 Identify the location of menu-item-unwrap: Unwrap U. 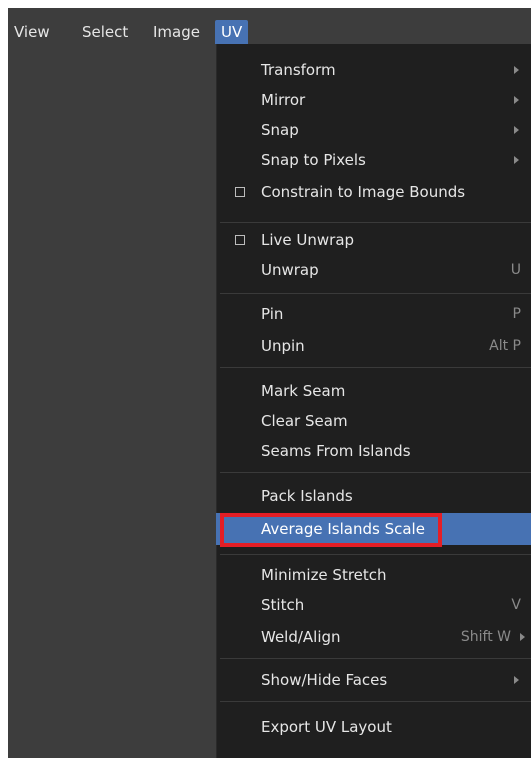
(373, 270).